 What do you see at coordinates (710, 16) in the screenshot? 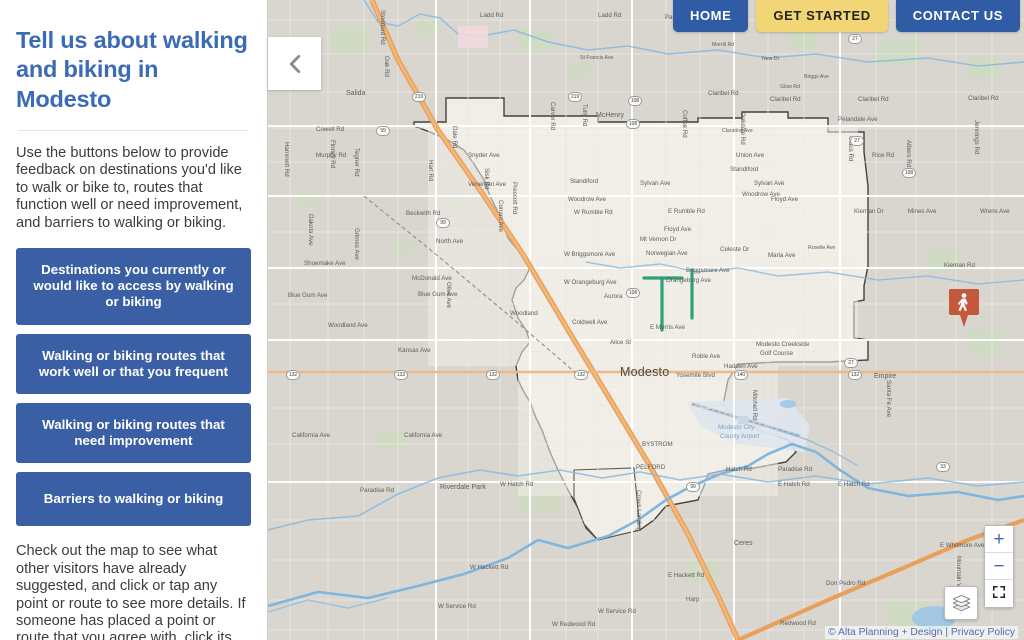
I see `nav-home: HOME` at bounding box center [710, 16].